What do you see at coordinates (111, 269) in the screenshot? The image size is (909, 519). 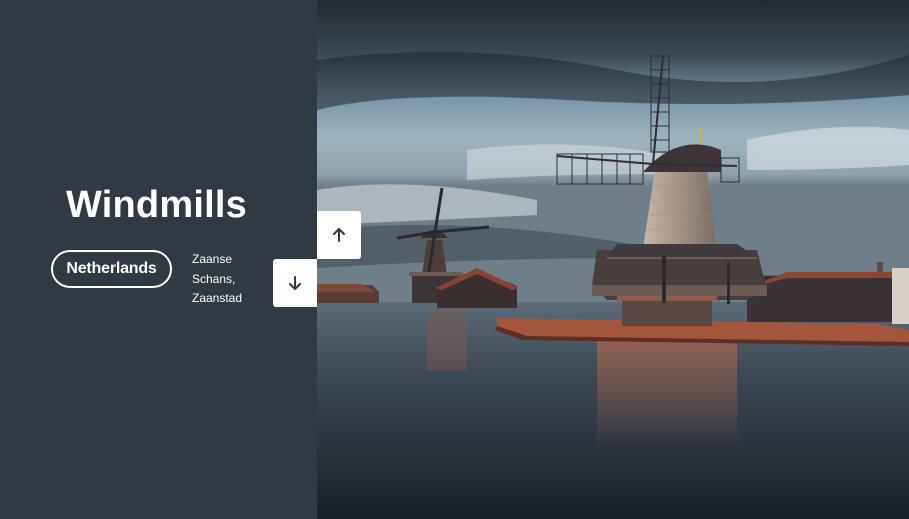 I see `country-badge: Netherlands` at bounding box center [111, 269].